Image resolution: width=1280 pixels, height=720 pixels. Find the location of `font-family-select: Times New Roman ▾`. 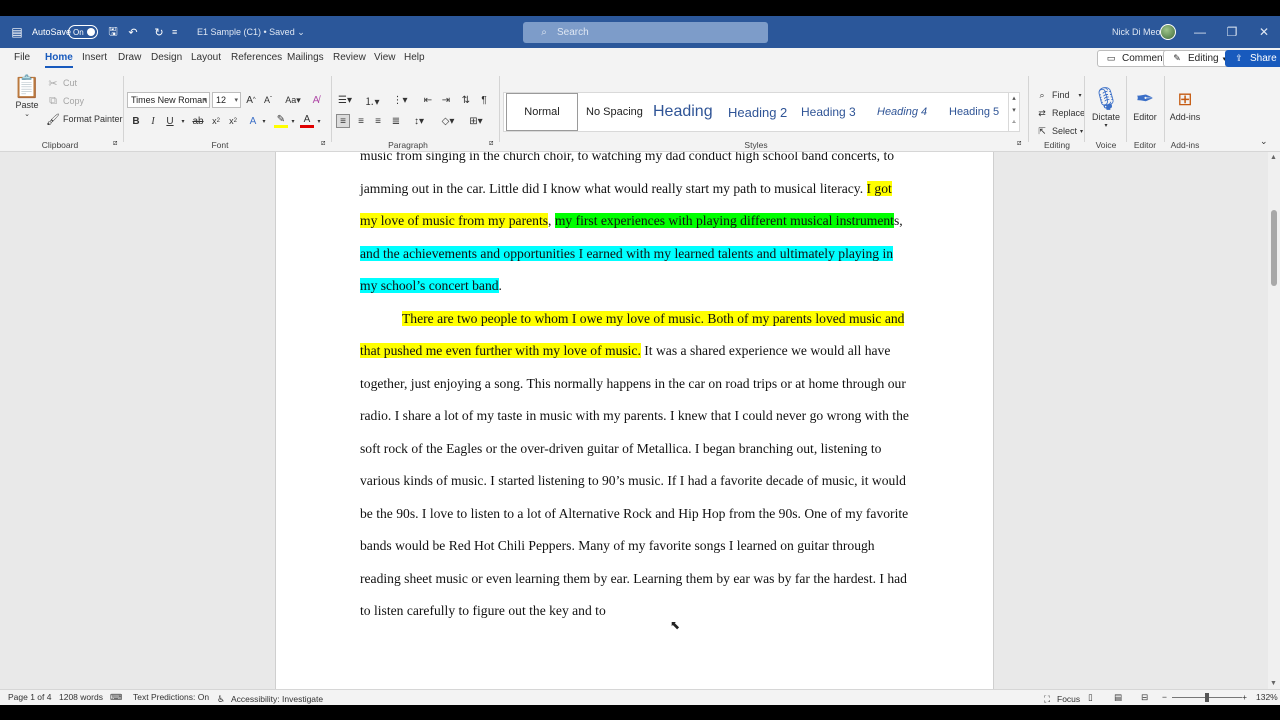

font-family-select: Times New Roman ▾ is located at coordinates (168, 100).